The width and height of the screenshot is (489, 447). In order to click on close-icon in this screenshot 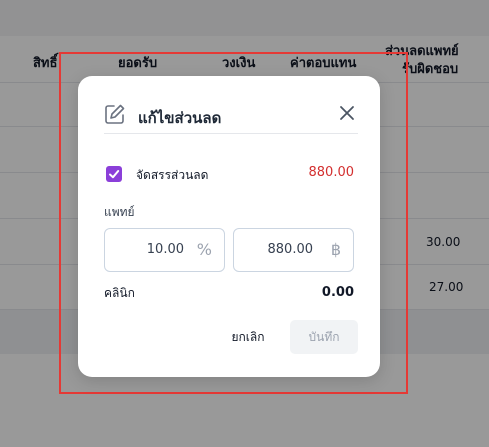, I will do `click(347, 113)`.